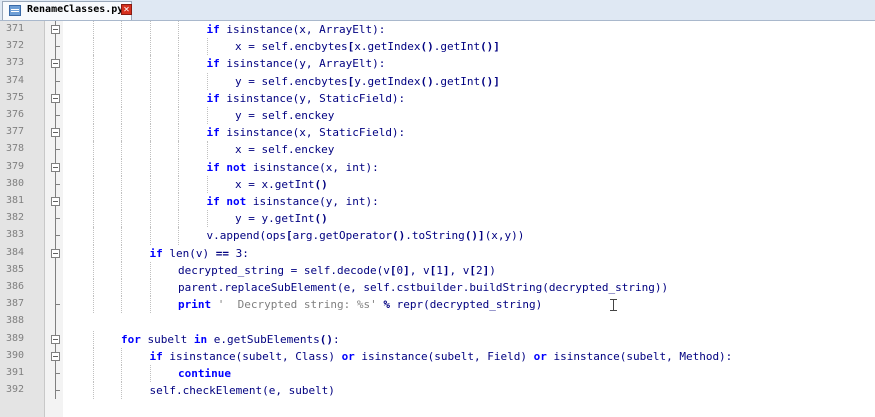  What do you see at coordinates (296, 29) in the screenshot?
I see `code-text: if isinstance(x, ArrayElt):` at bounding box center [296, 29].